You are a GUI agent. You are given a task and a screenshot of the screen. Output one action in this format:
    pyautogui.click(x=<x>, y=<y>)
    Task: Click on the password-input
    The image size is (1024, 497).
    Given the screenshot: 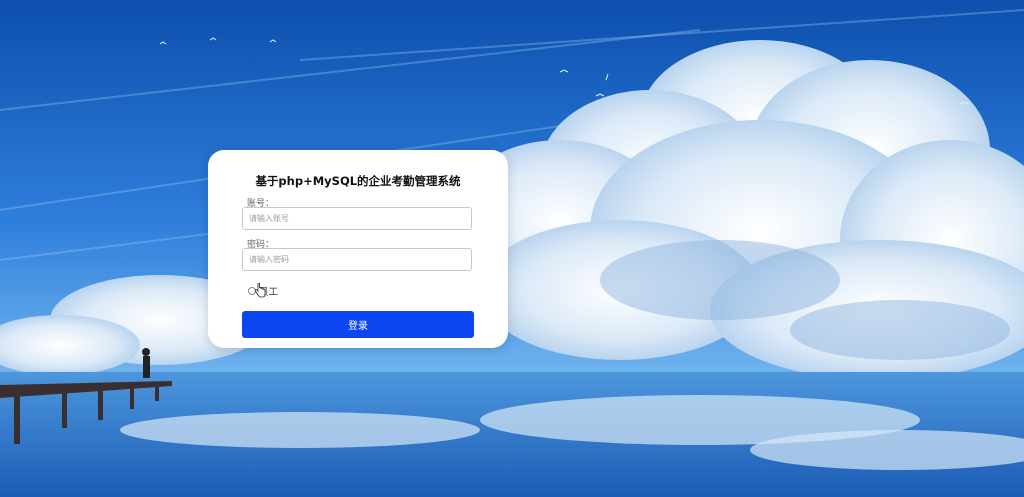 What is the action you would take?
    pyautogui.click(x=357, y=259)
    